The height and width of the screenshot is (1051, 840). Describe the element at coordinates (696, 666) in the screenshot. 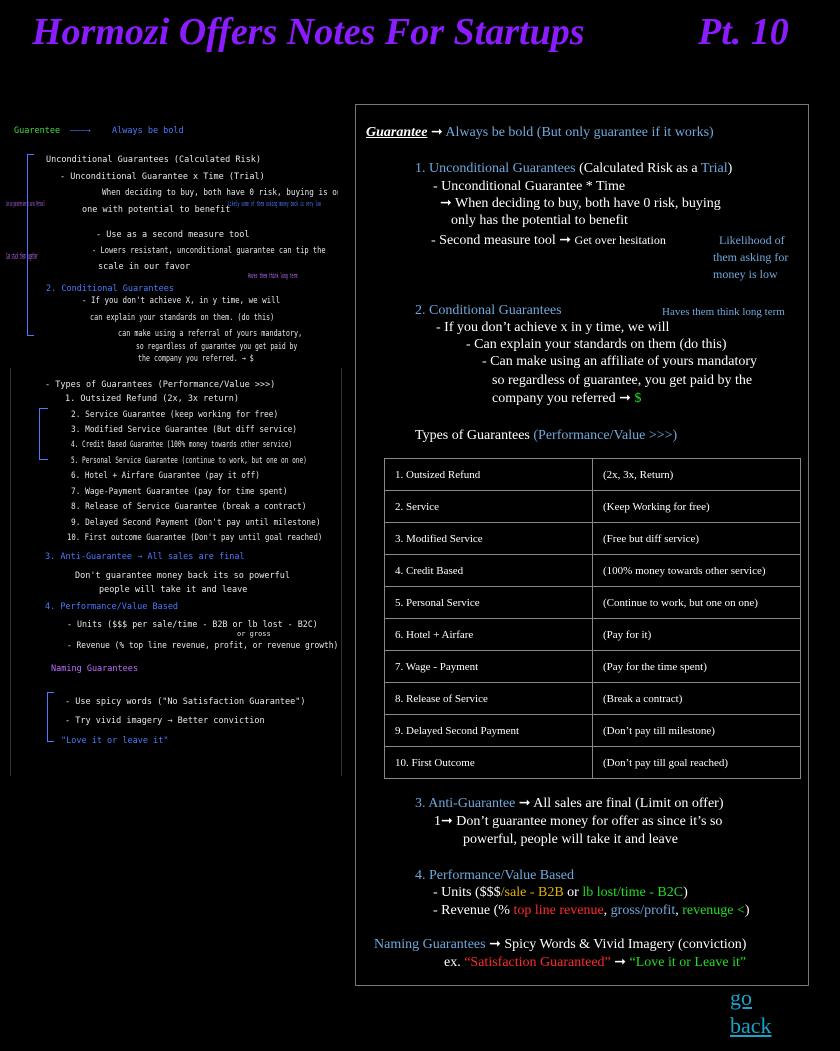

I see `guarantee-desc-cell: (Pay for the time spent)` at that location.